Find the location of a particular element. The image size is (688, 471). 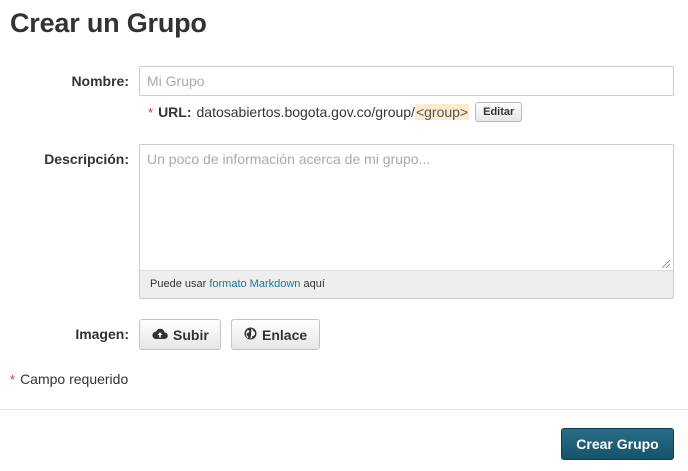

url-label: URL: is located at coordinates (175, 112).